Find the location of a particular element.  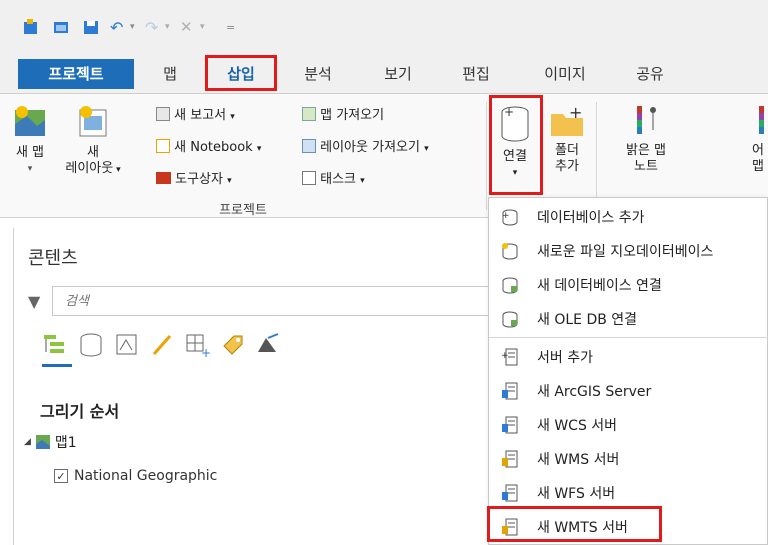

dark-map-notes-icon is located at coordinates (761, 120).